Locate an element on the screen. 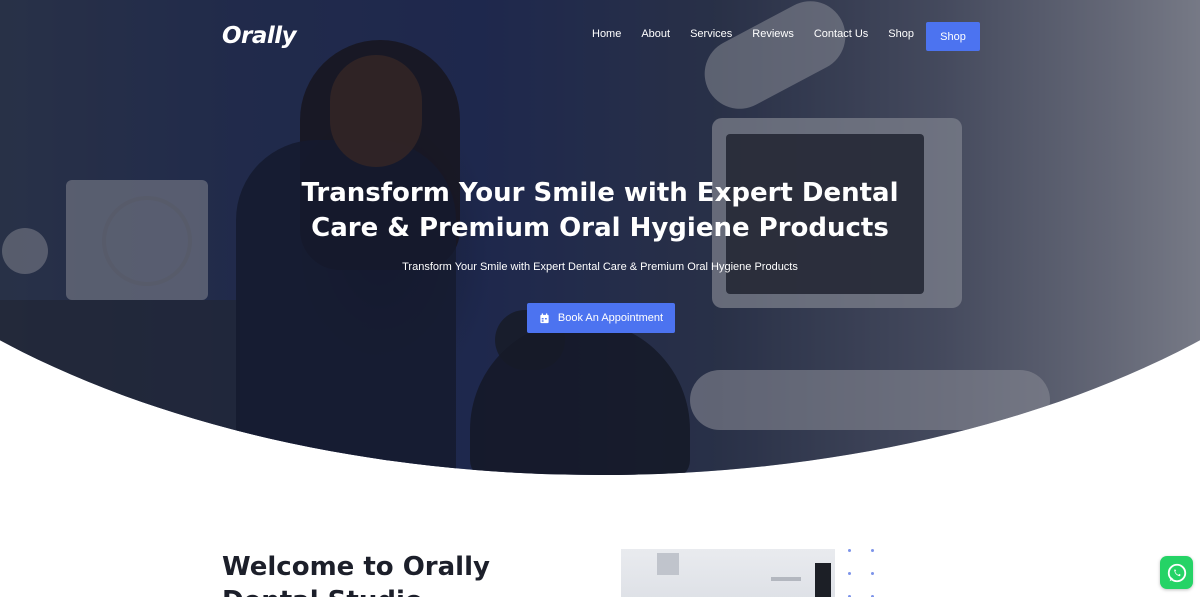 The image size is (1200, 597). nav-reviews-link: Reviews is located at coordinates (773, 34).